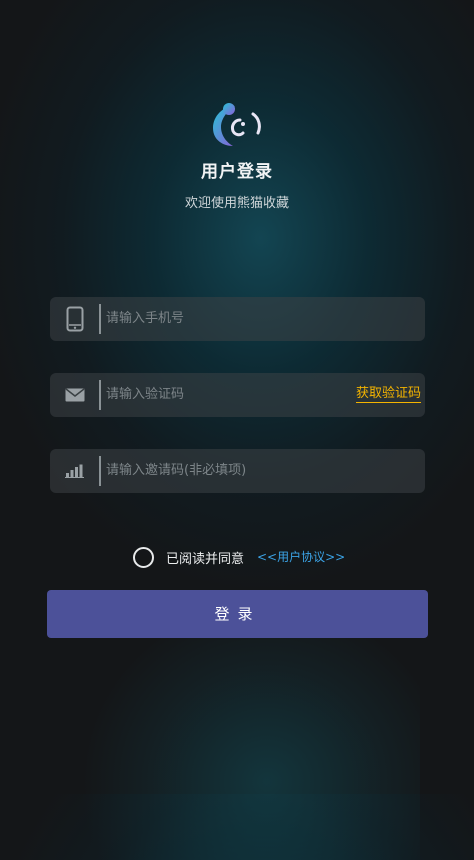  What do you see at coordinates (236, 203) in the screenshot?
I see `welcome-subtitle: 欢迎使用熊猫收藏` at bounding box center [236, 203].